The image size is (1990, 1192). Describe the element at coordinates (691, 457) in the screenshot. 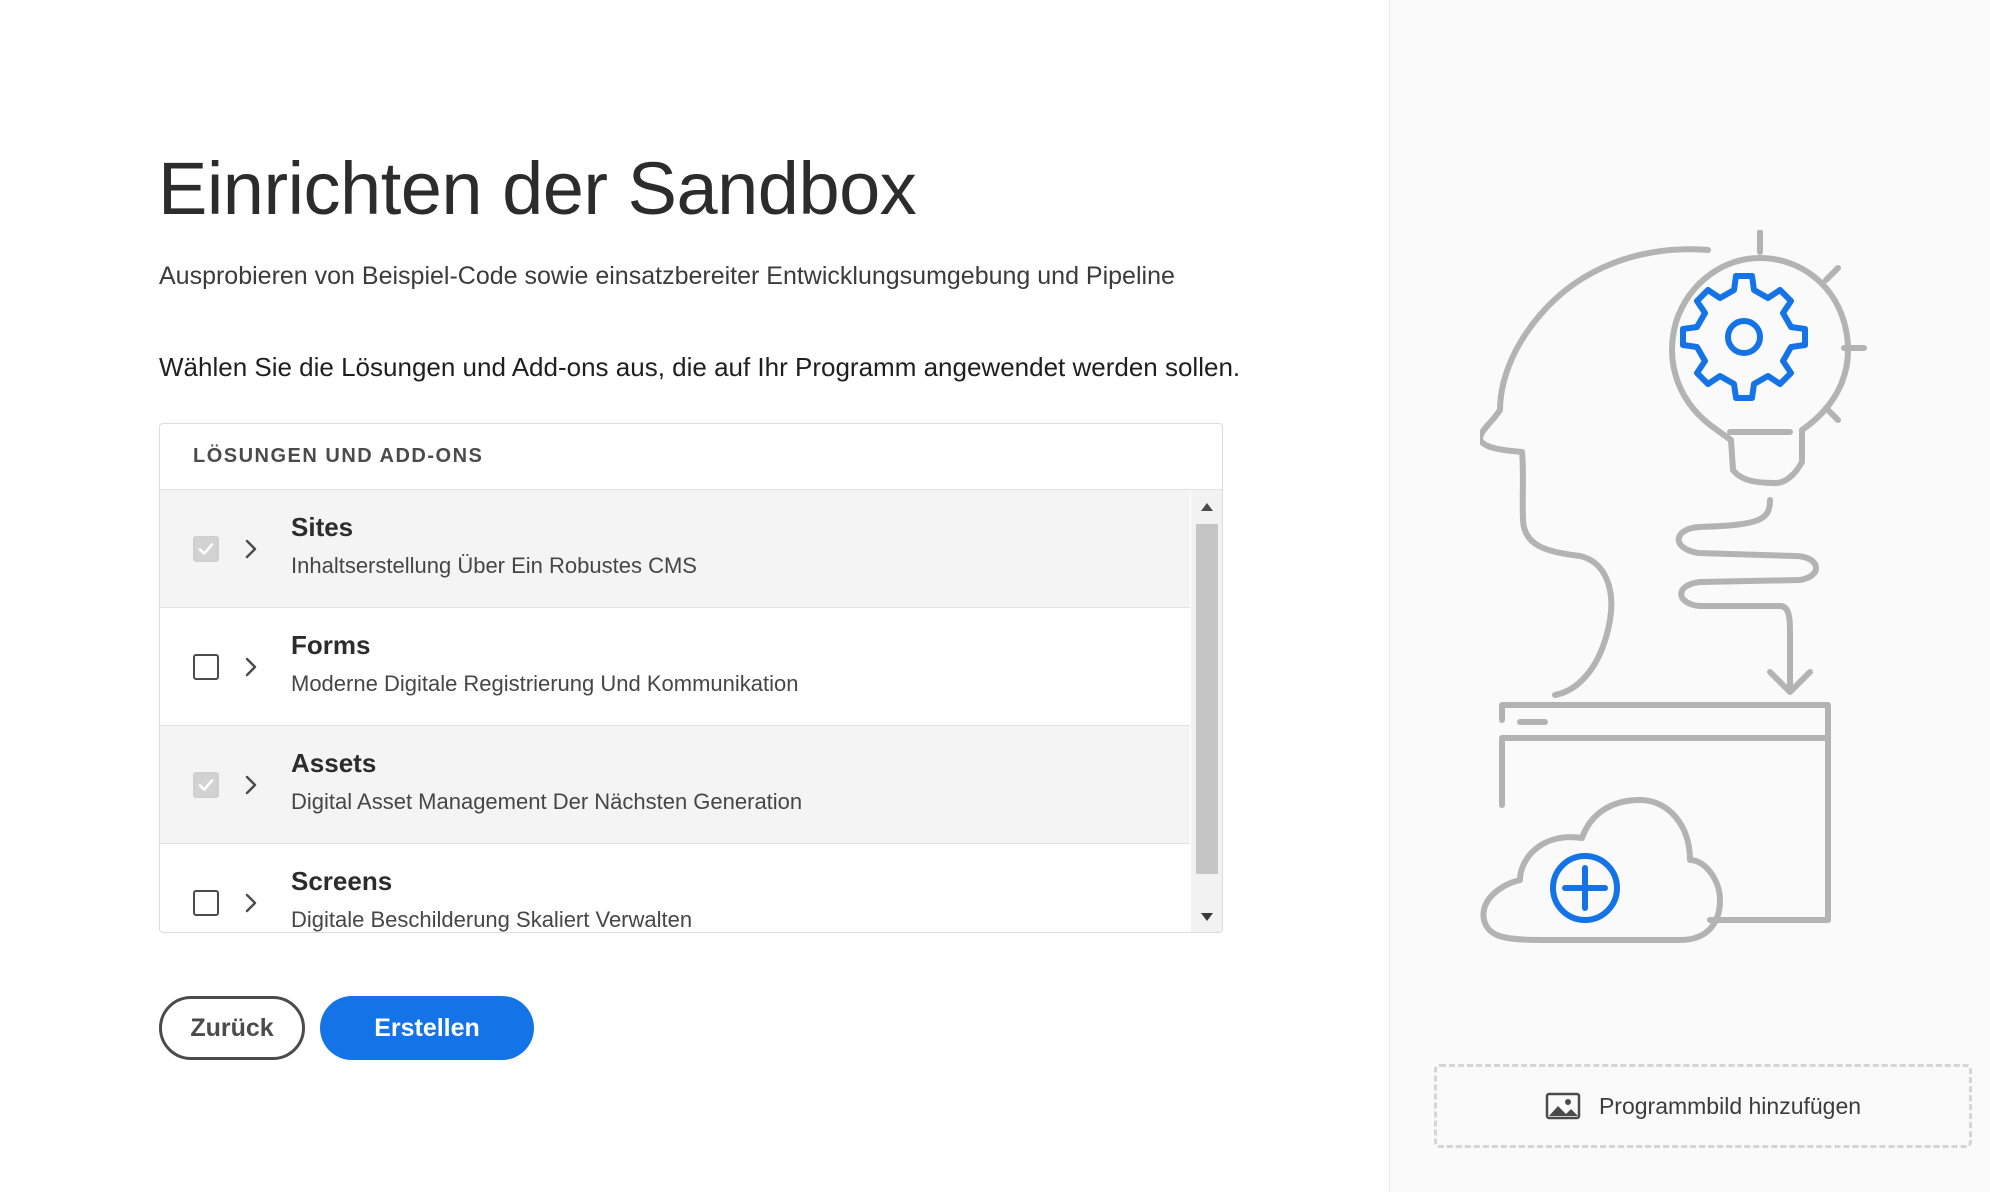

I see `solutions-panel-header: LÖSUNGEN UND ADD-ONS` at that location.